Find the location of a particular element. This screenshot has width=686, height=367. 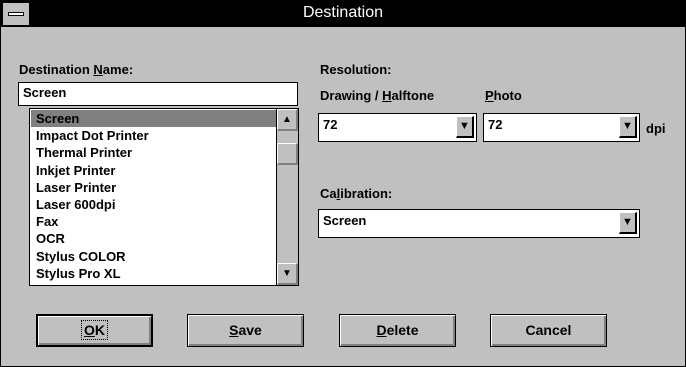

photo-label: Photo is located at coordinates (503, 95).